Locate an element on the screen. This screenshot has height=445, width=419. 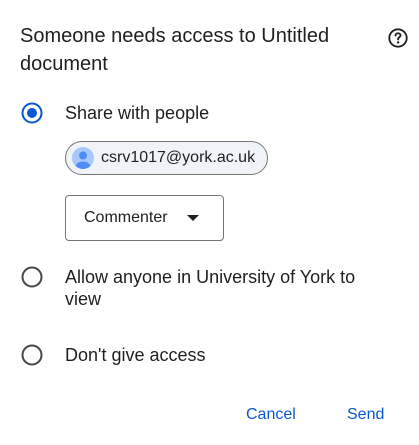
option-share-with-people: Share with people is located at coordinates (115, 113).